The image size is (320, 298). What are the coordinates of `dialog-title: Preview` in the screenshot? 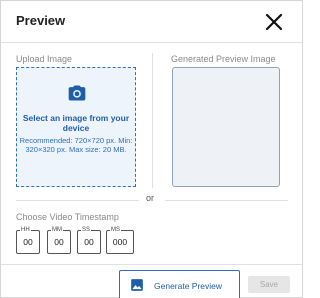 It's located at (41, 20).